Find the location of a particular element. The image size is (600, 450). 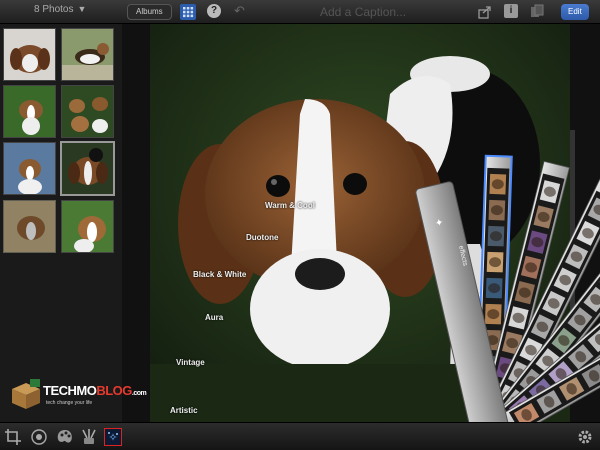

effect-label-aura: Aura is located at coordinates (214, 317).